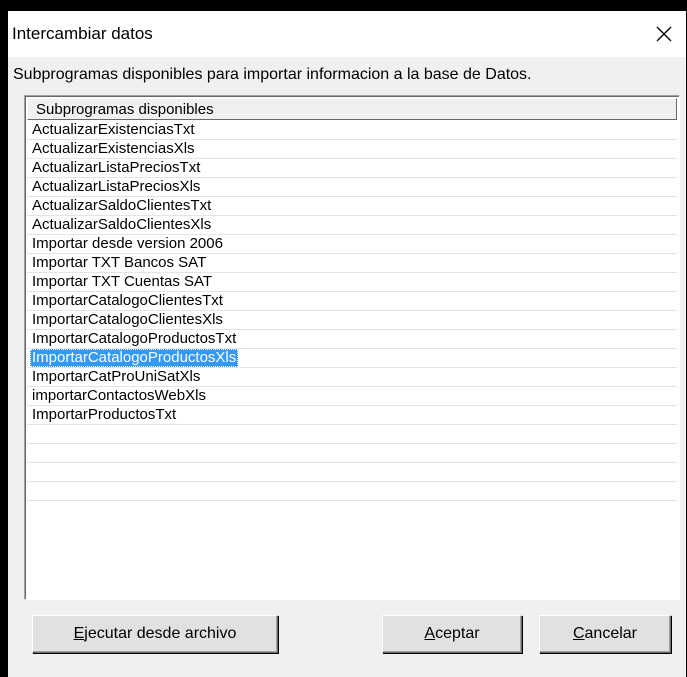 Image resolution: width=687 pixels, height=677 pixels. I want to click on close-icon, so click(664, 34).